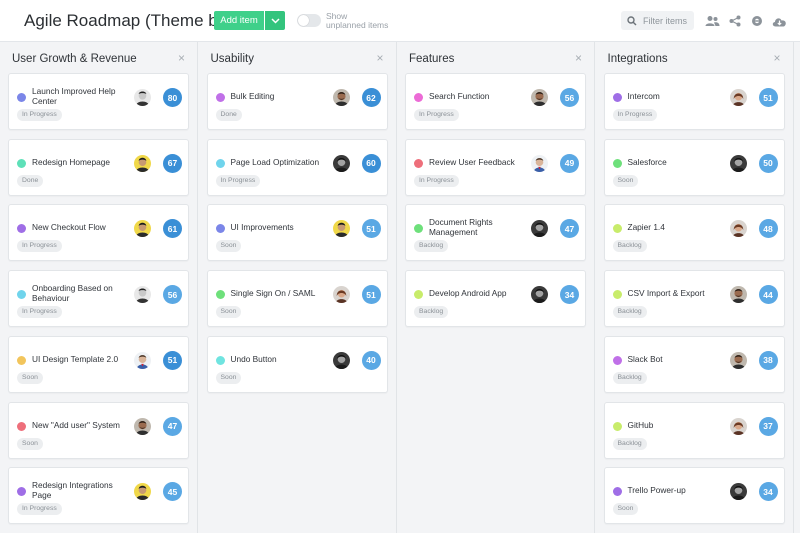 The image size is (800, 533). I want to click on roadmap-card: Redesign Integrations Page In Progress 45, so click(98, 496).